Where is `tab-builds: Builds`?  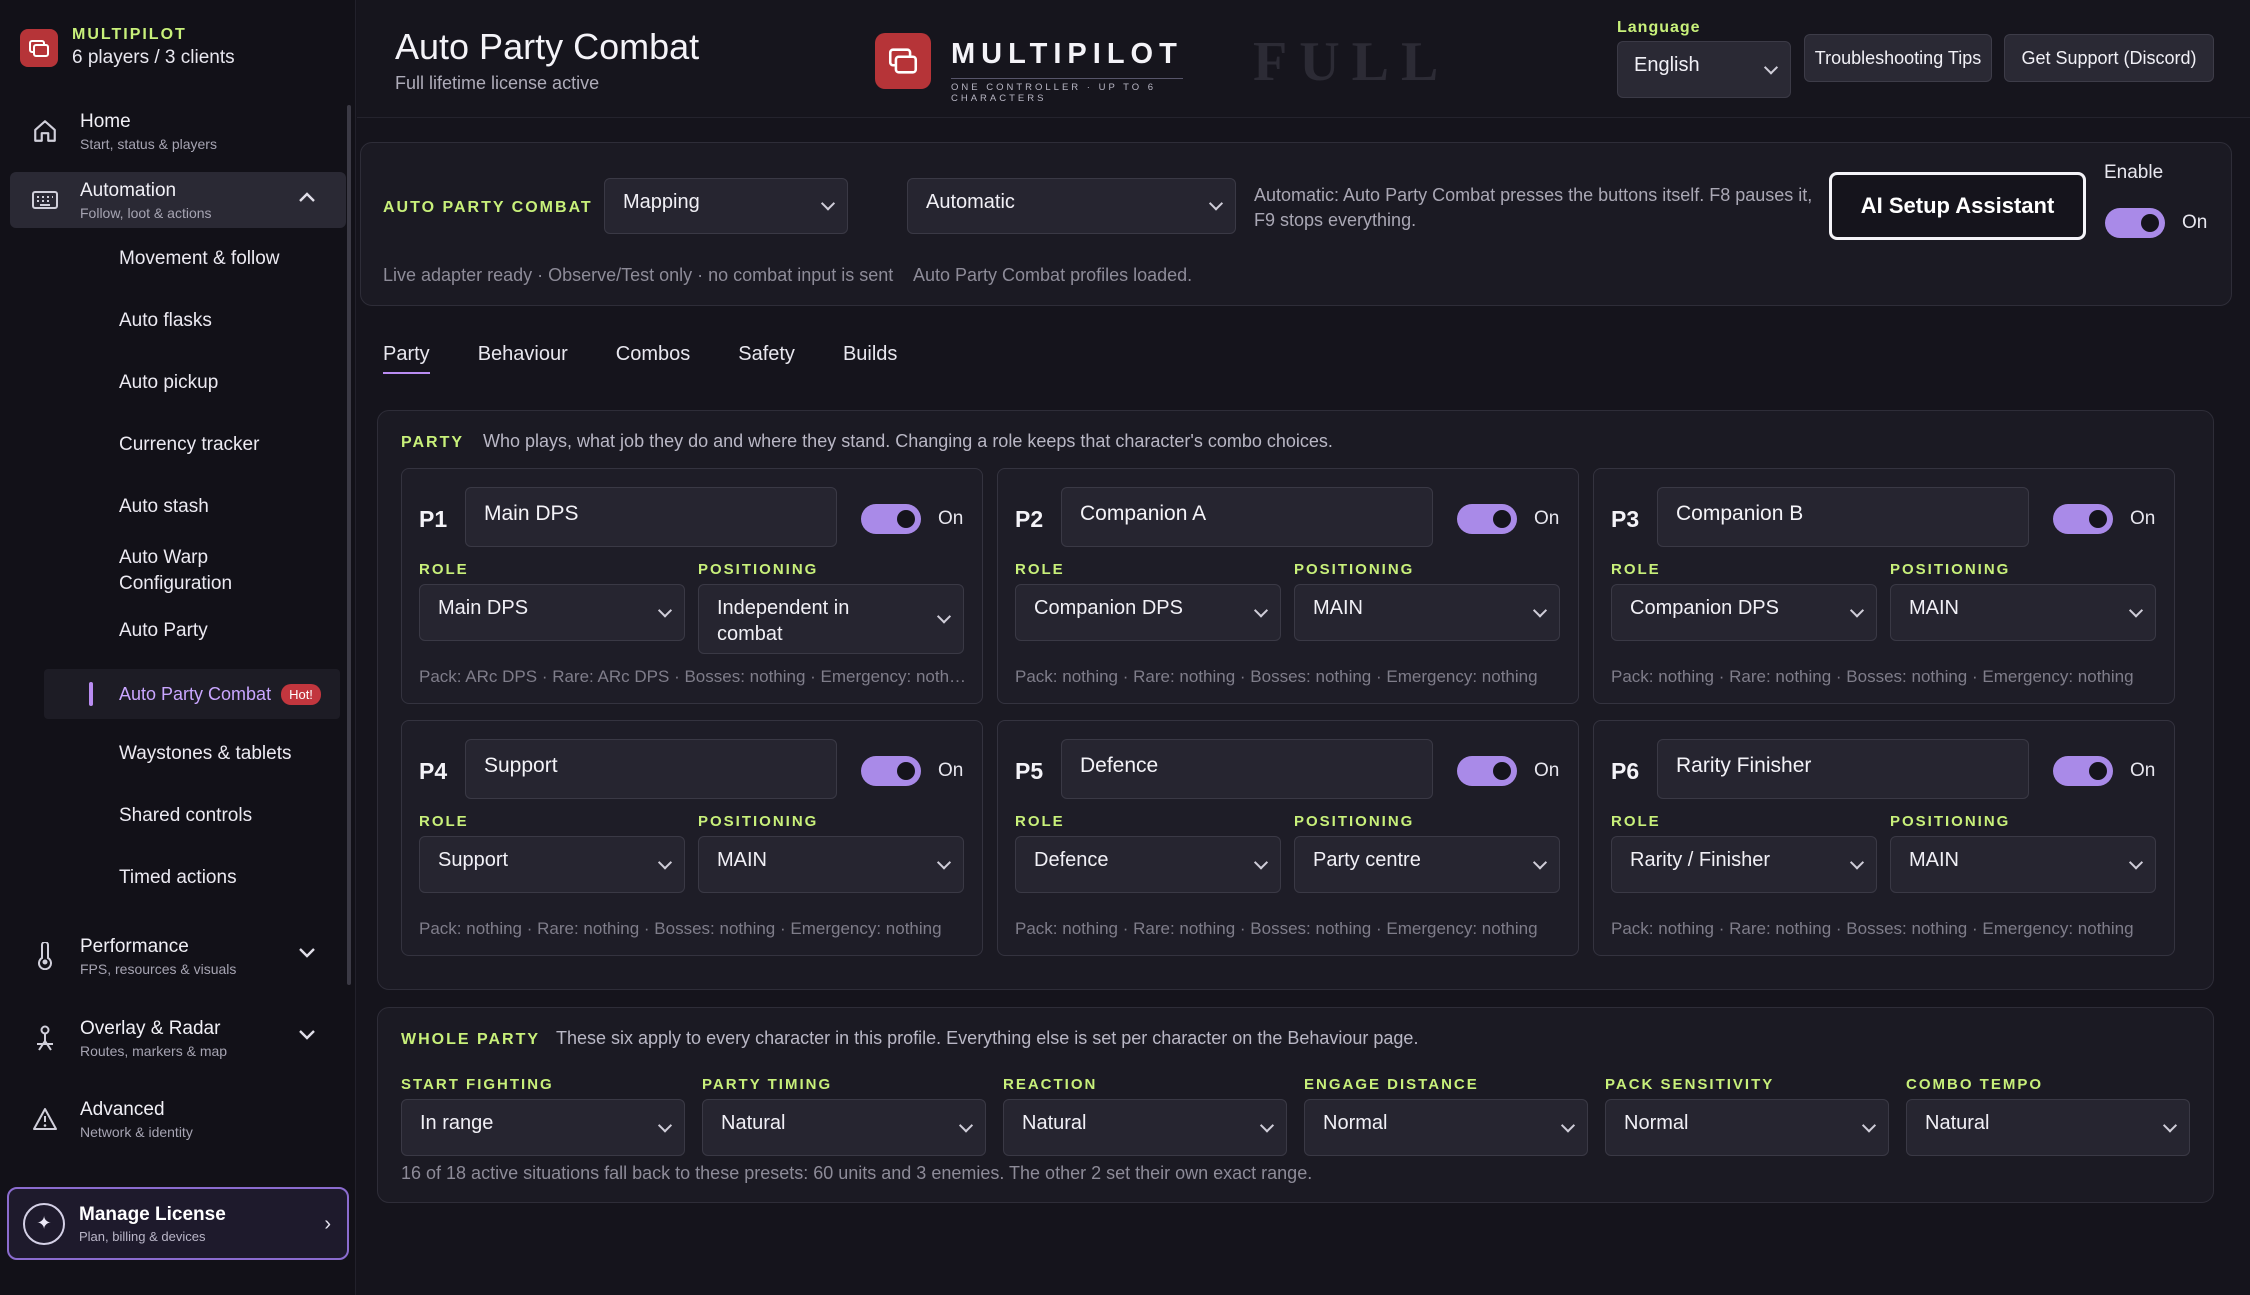 tab-builds: Builds is located at coordinates (870, 358).